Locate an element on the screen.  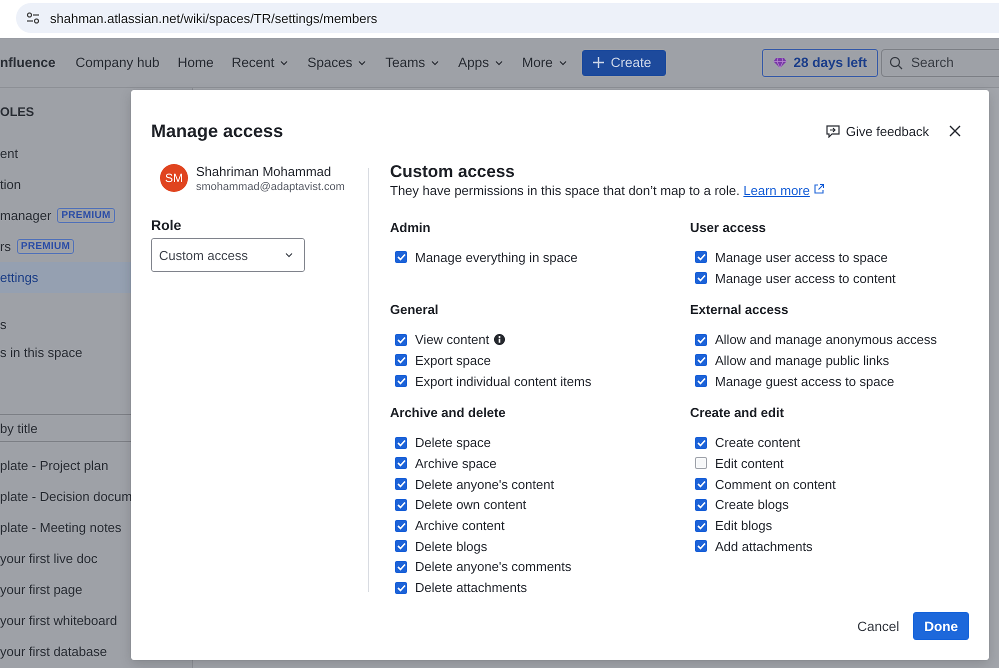
permission-label: Delete blogs is located at coordinates (451, 546).